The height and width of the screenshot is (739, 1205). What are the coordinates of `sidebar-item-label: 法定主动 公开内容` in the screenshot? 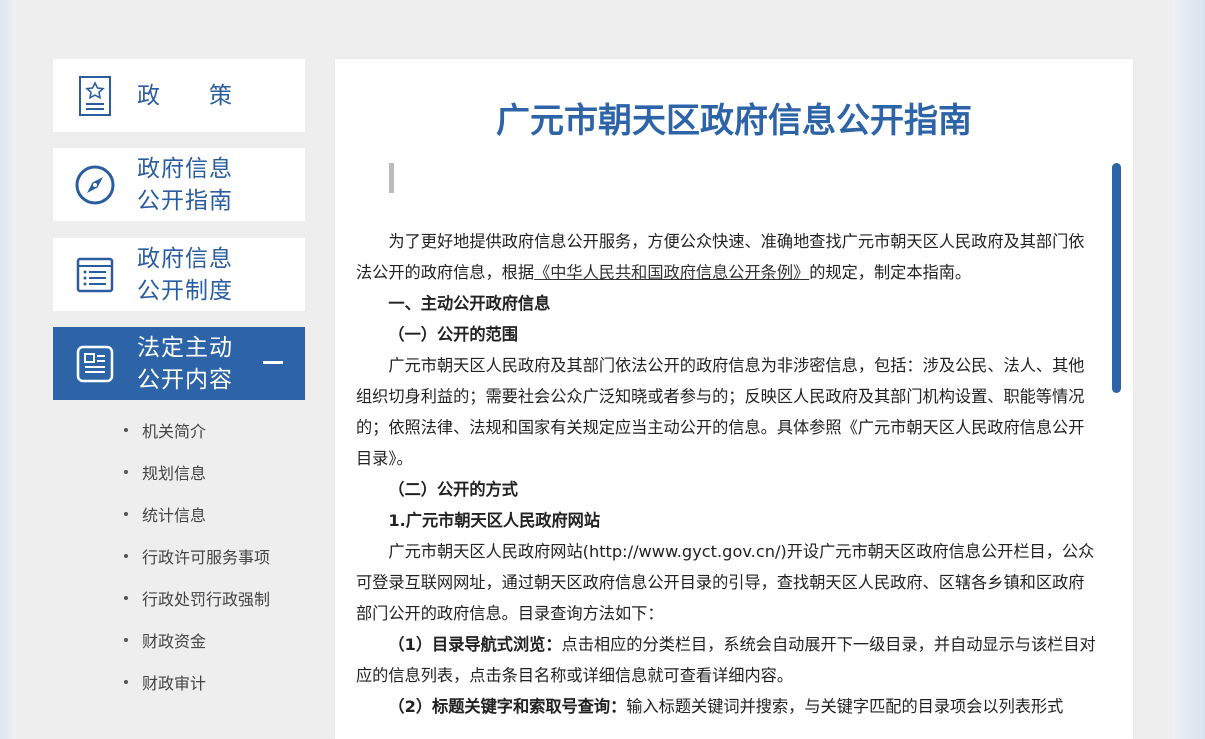 It's located at (185, 363).